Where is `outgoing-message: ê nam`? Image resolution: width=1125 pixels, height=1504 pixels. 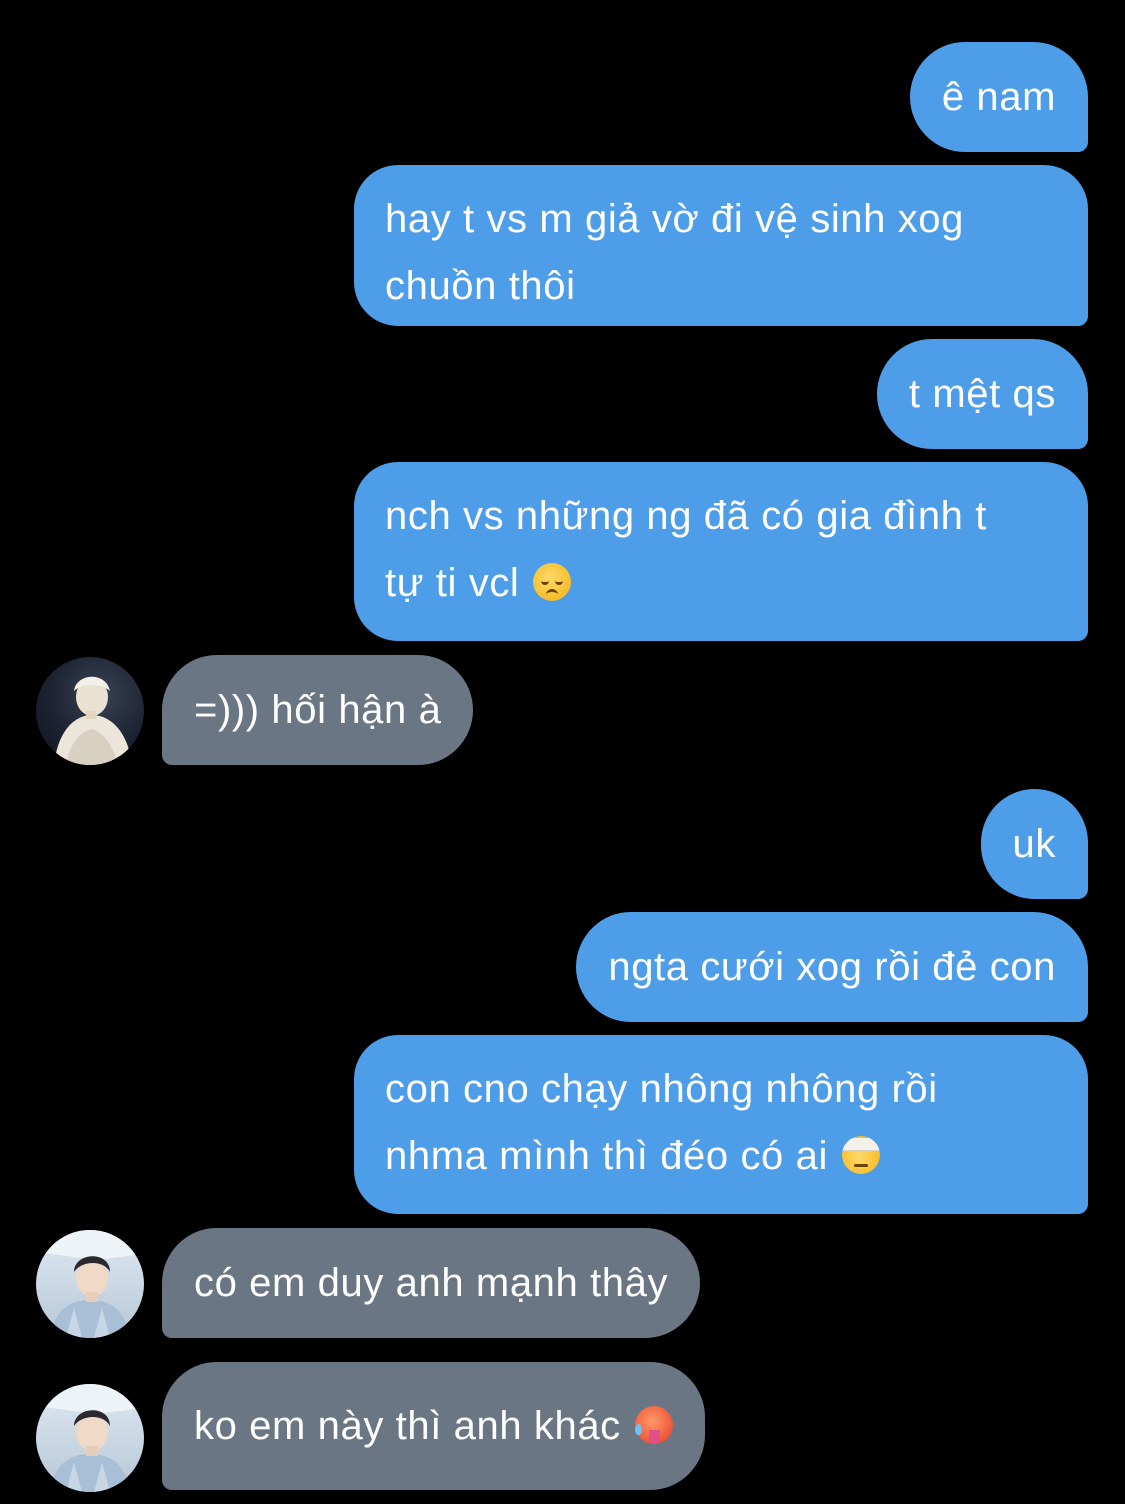 outgoing-message: ê nam is located at coordinates (998, 97).